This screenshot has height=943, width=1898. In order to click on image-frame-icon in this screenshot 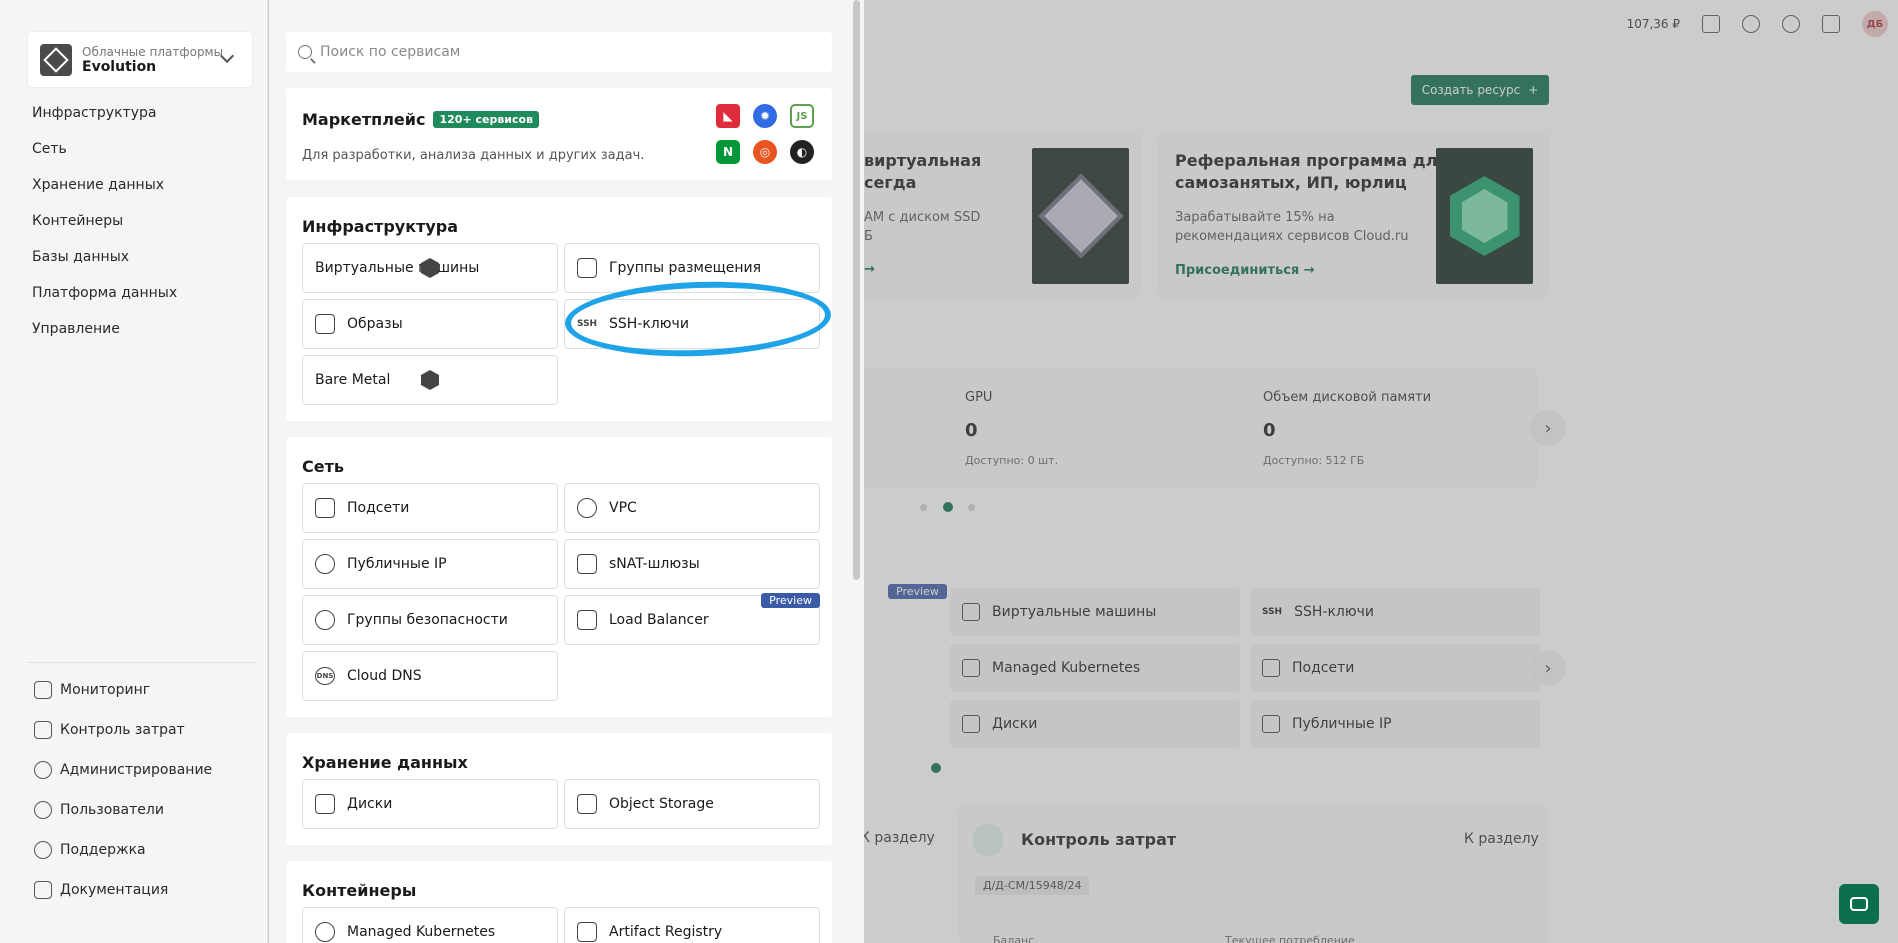, I will do `click(325, 324)`.